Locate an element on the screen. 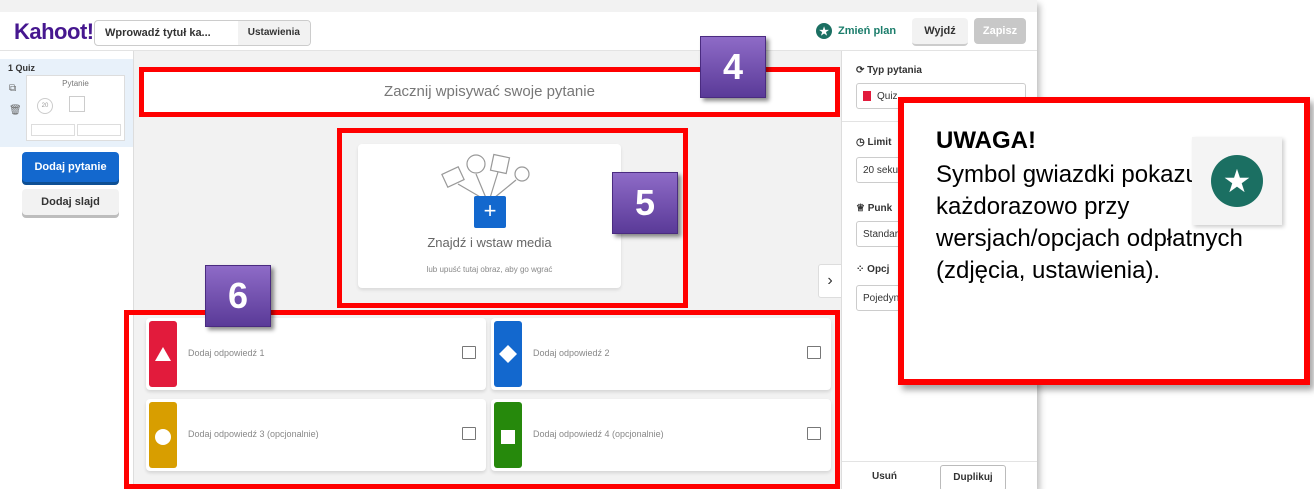 This screenshot has height=489, width=1314. thumbnail-timer: 20 is located at coordinates (45, 106).